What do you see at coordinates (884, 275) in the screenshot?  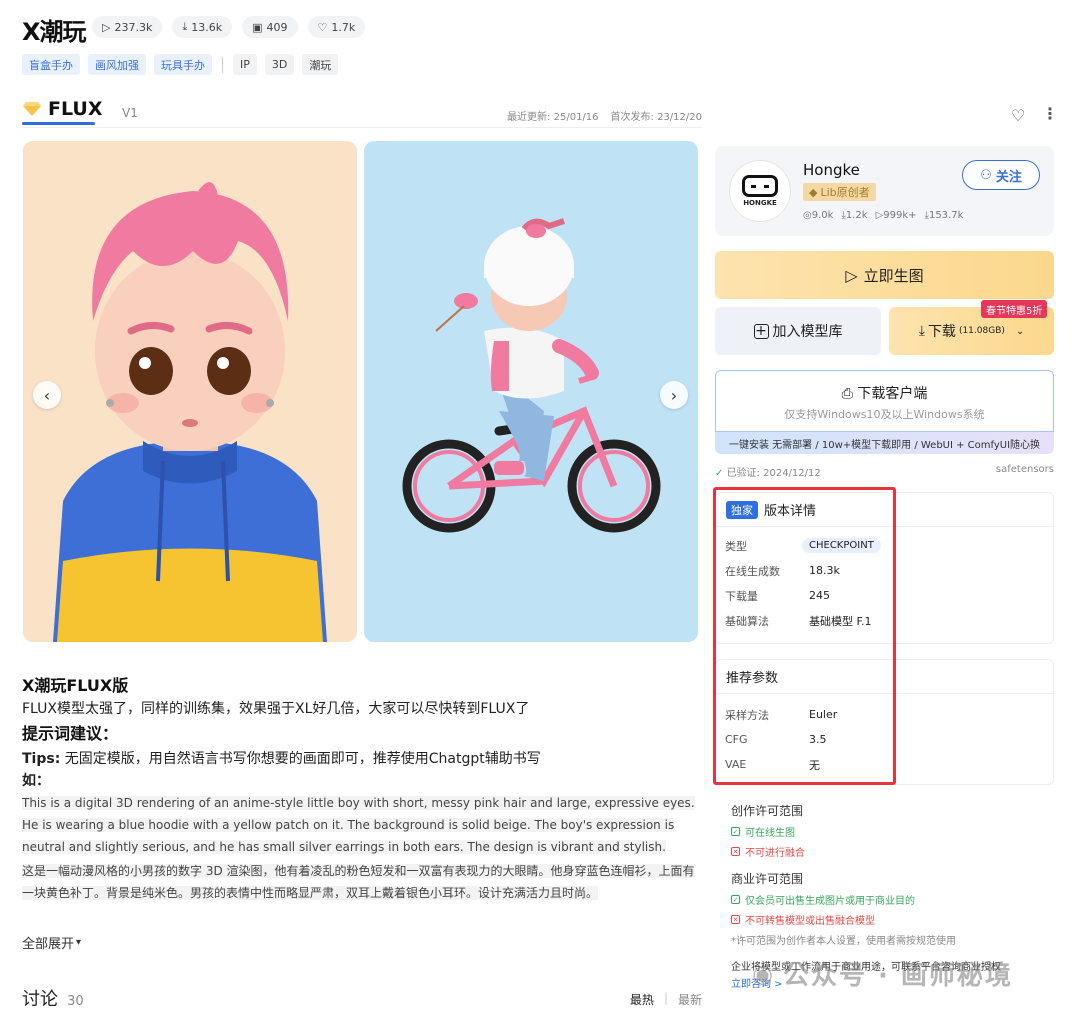 I see `generate-button: ▷ 立即生图` at bounding box center [884, 275].